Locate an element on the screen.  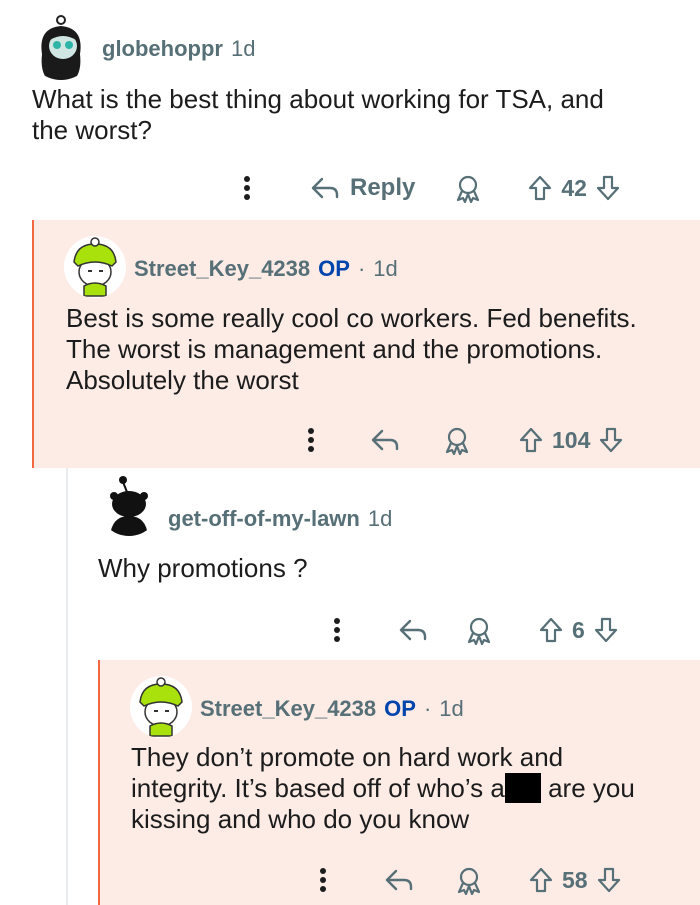
reply-button: Reply is located at coordinates (362, 188).